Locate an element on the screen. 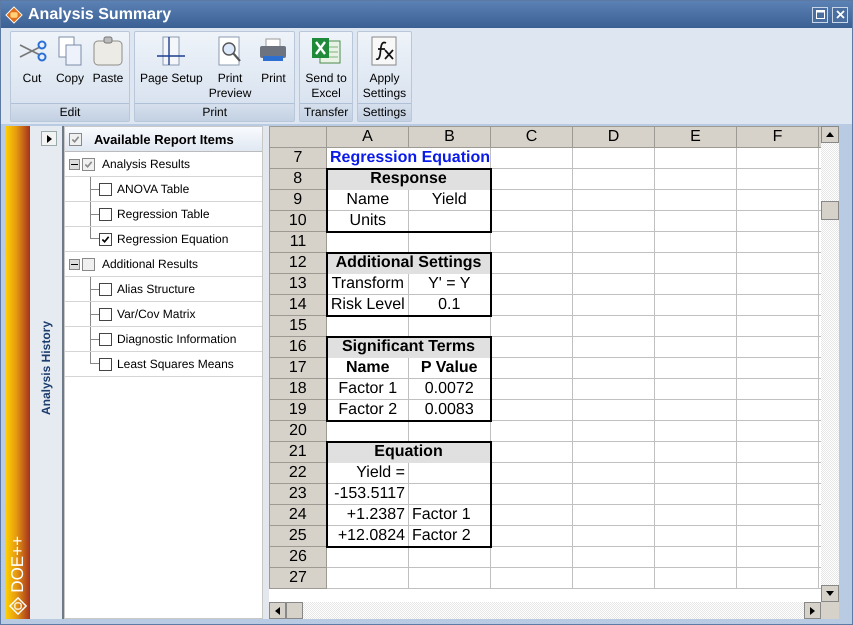  table-cell: Yield is located at coordinates (449, 200).